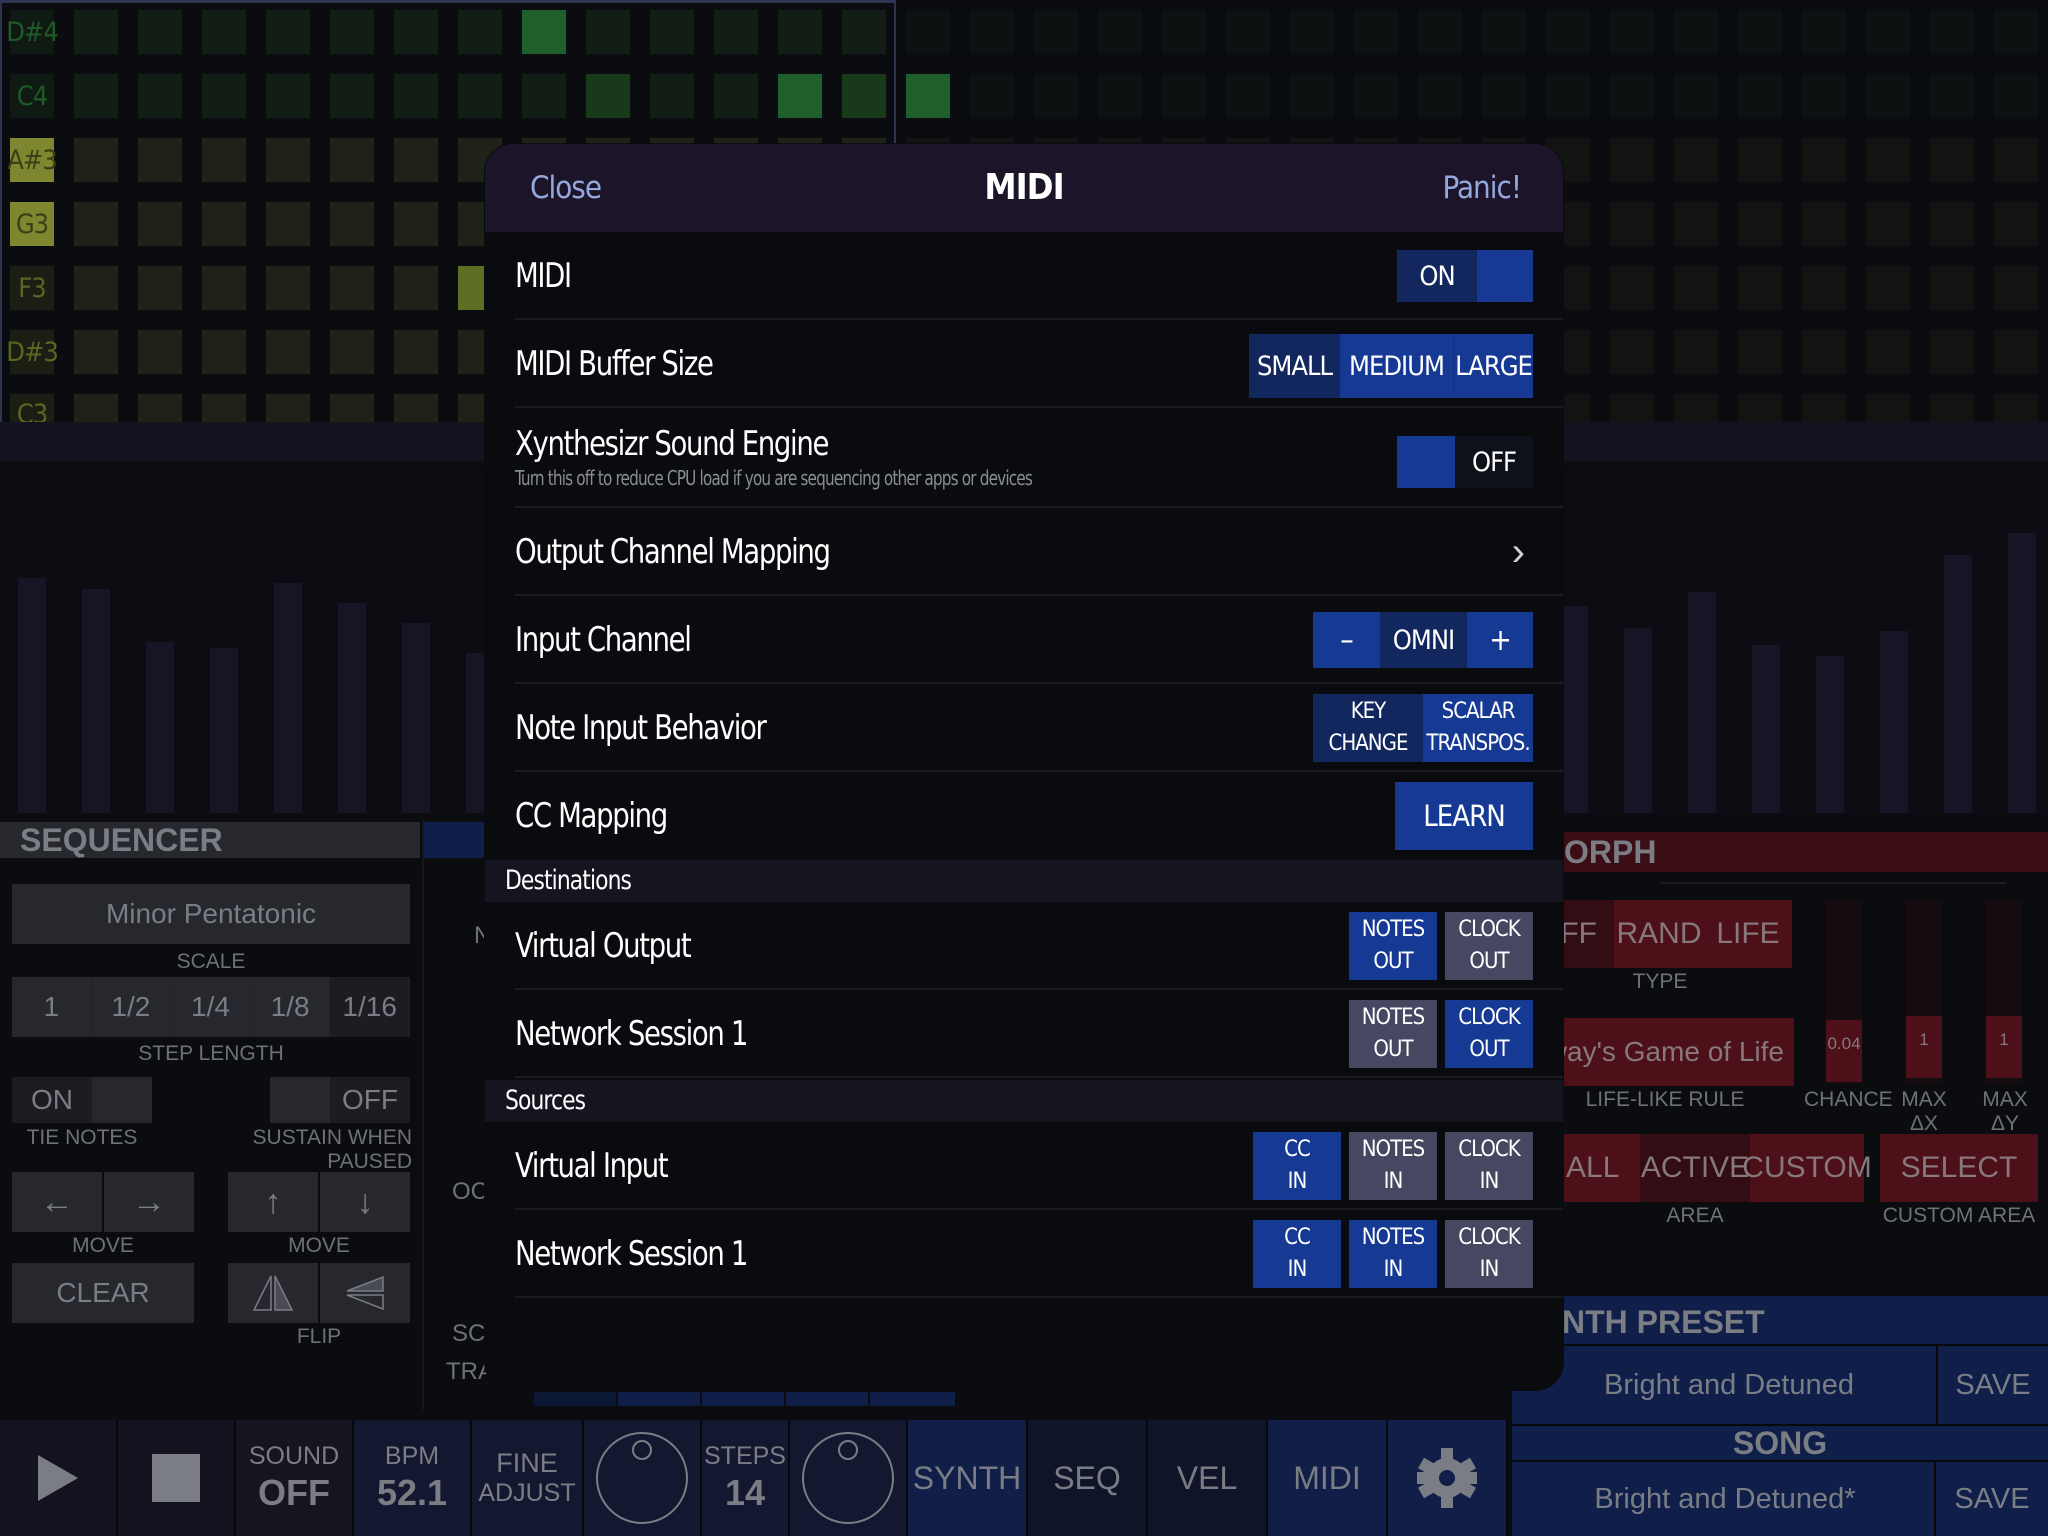  Describe the element at coordinates (1464, 816) in the screenshot. I see `cc-mapping-learn-button: LEARN` at that location.